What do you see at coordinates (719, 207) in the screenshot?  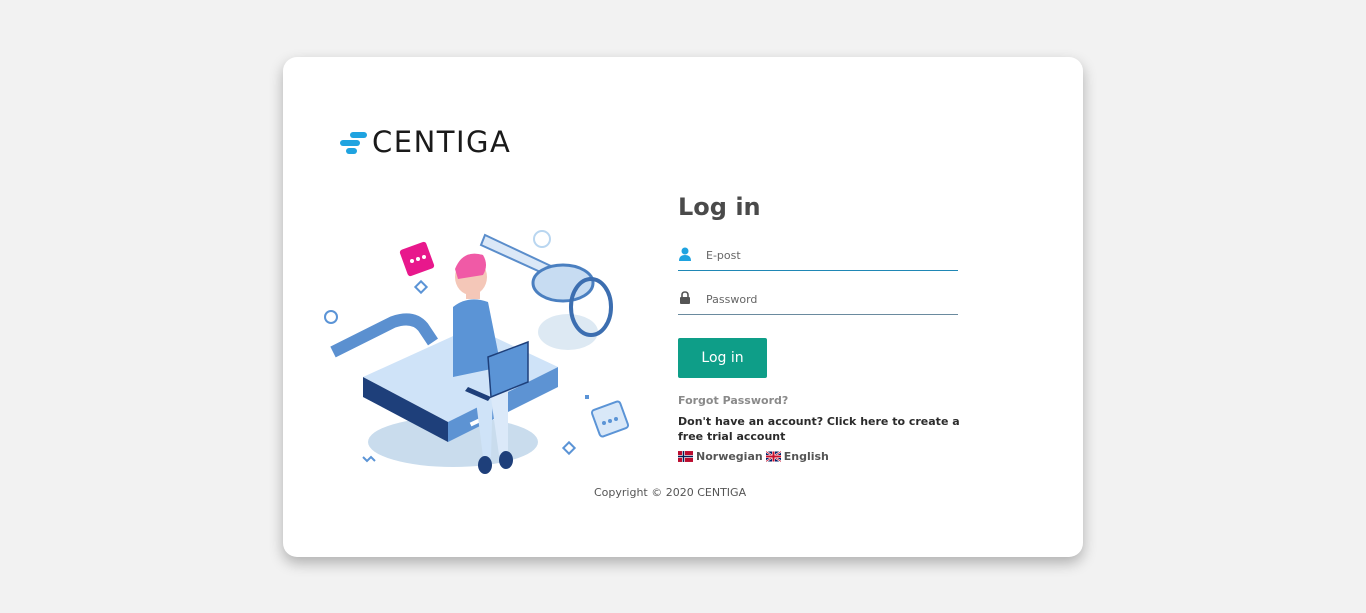 I see `login-title: Log in` at bounding box center [719, 207].